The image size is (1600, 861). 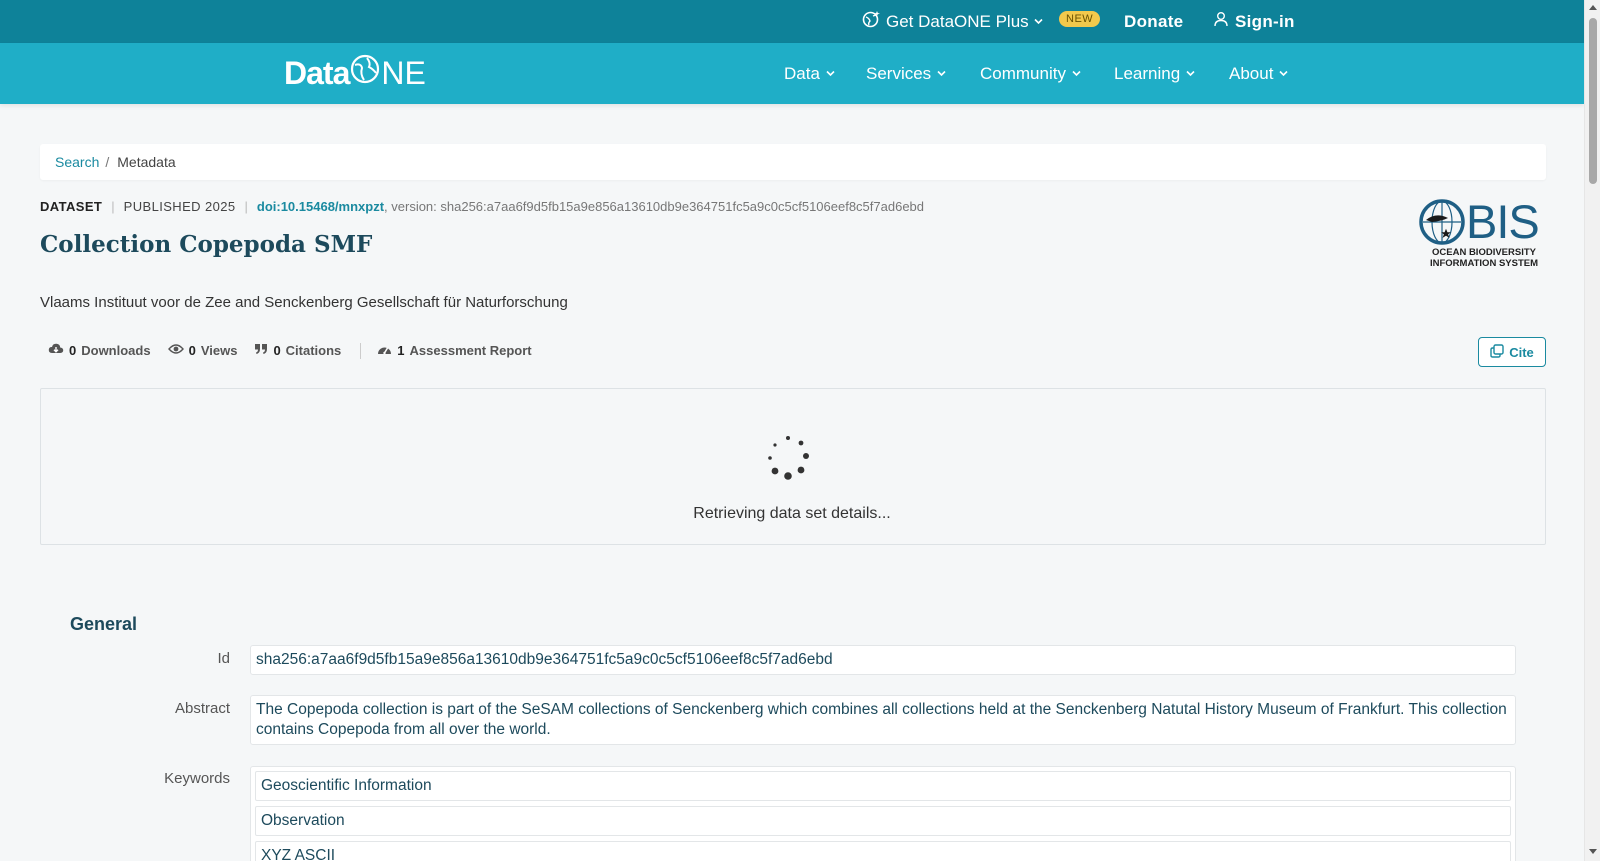 I want to click on keyword-item: Geoscientific Information, so click(x=883, y=786).